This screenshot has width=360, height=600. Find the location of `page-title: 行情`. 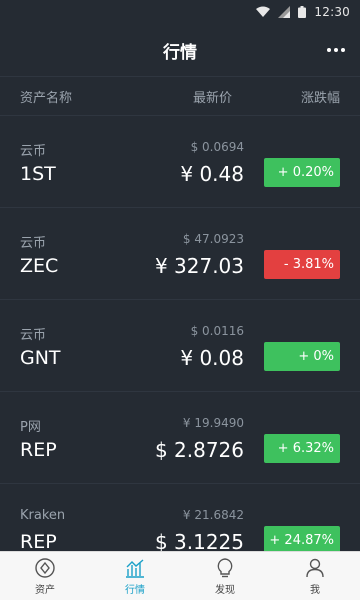

page-title: 行情 is located at coordinates (180, 52).